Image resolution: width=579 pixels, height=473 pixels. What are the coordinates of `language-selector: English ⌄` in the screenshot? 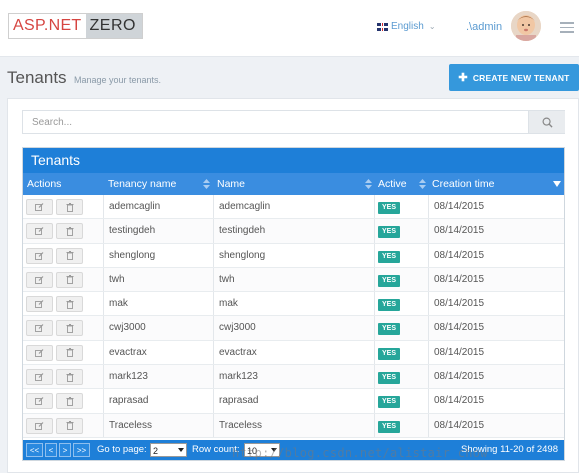 It's located at (406, 26).